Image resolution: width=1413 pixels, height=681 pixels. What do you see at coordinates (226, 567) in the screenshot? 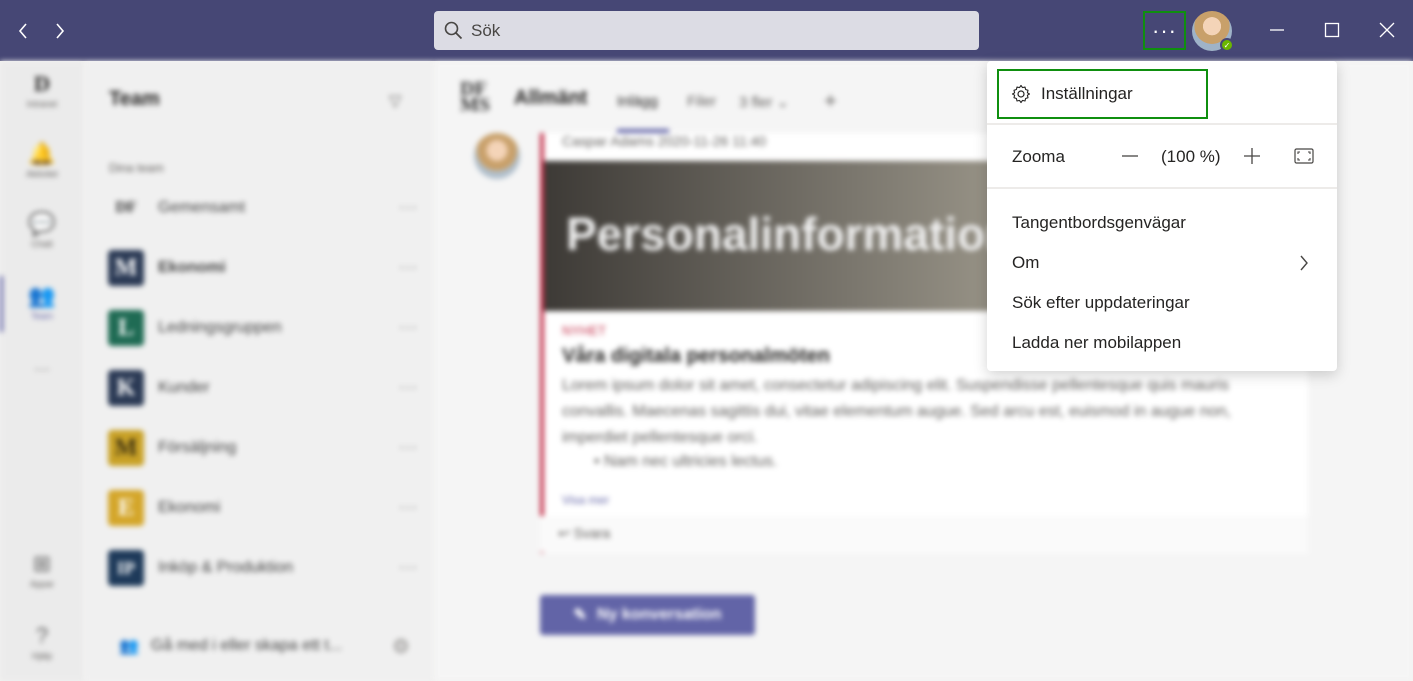
I see `team-name: Inköp & Produktion` at bounding box center [226, 567].